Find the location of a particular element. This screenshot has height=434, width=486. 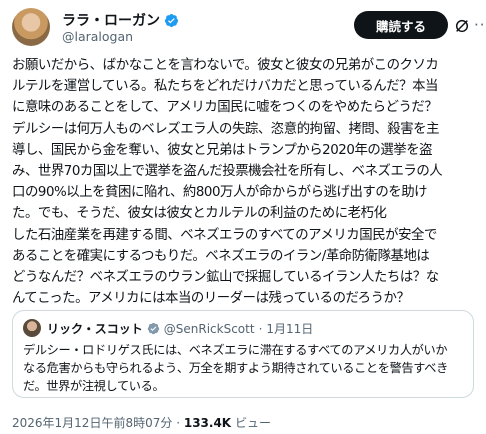

tweet-meta: 2026年1月12日午前8時07分 · 133.4K ビュー is located at coordinates (141, 422).